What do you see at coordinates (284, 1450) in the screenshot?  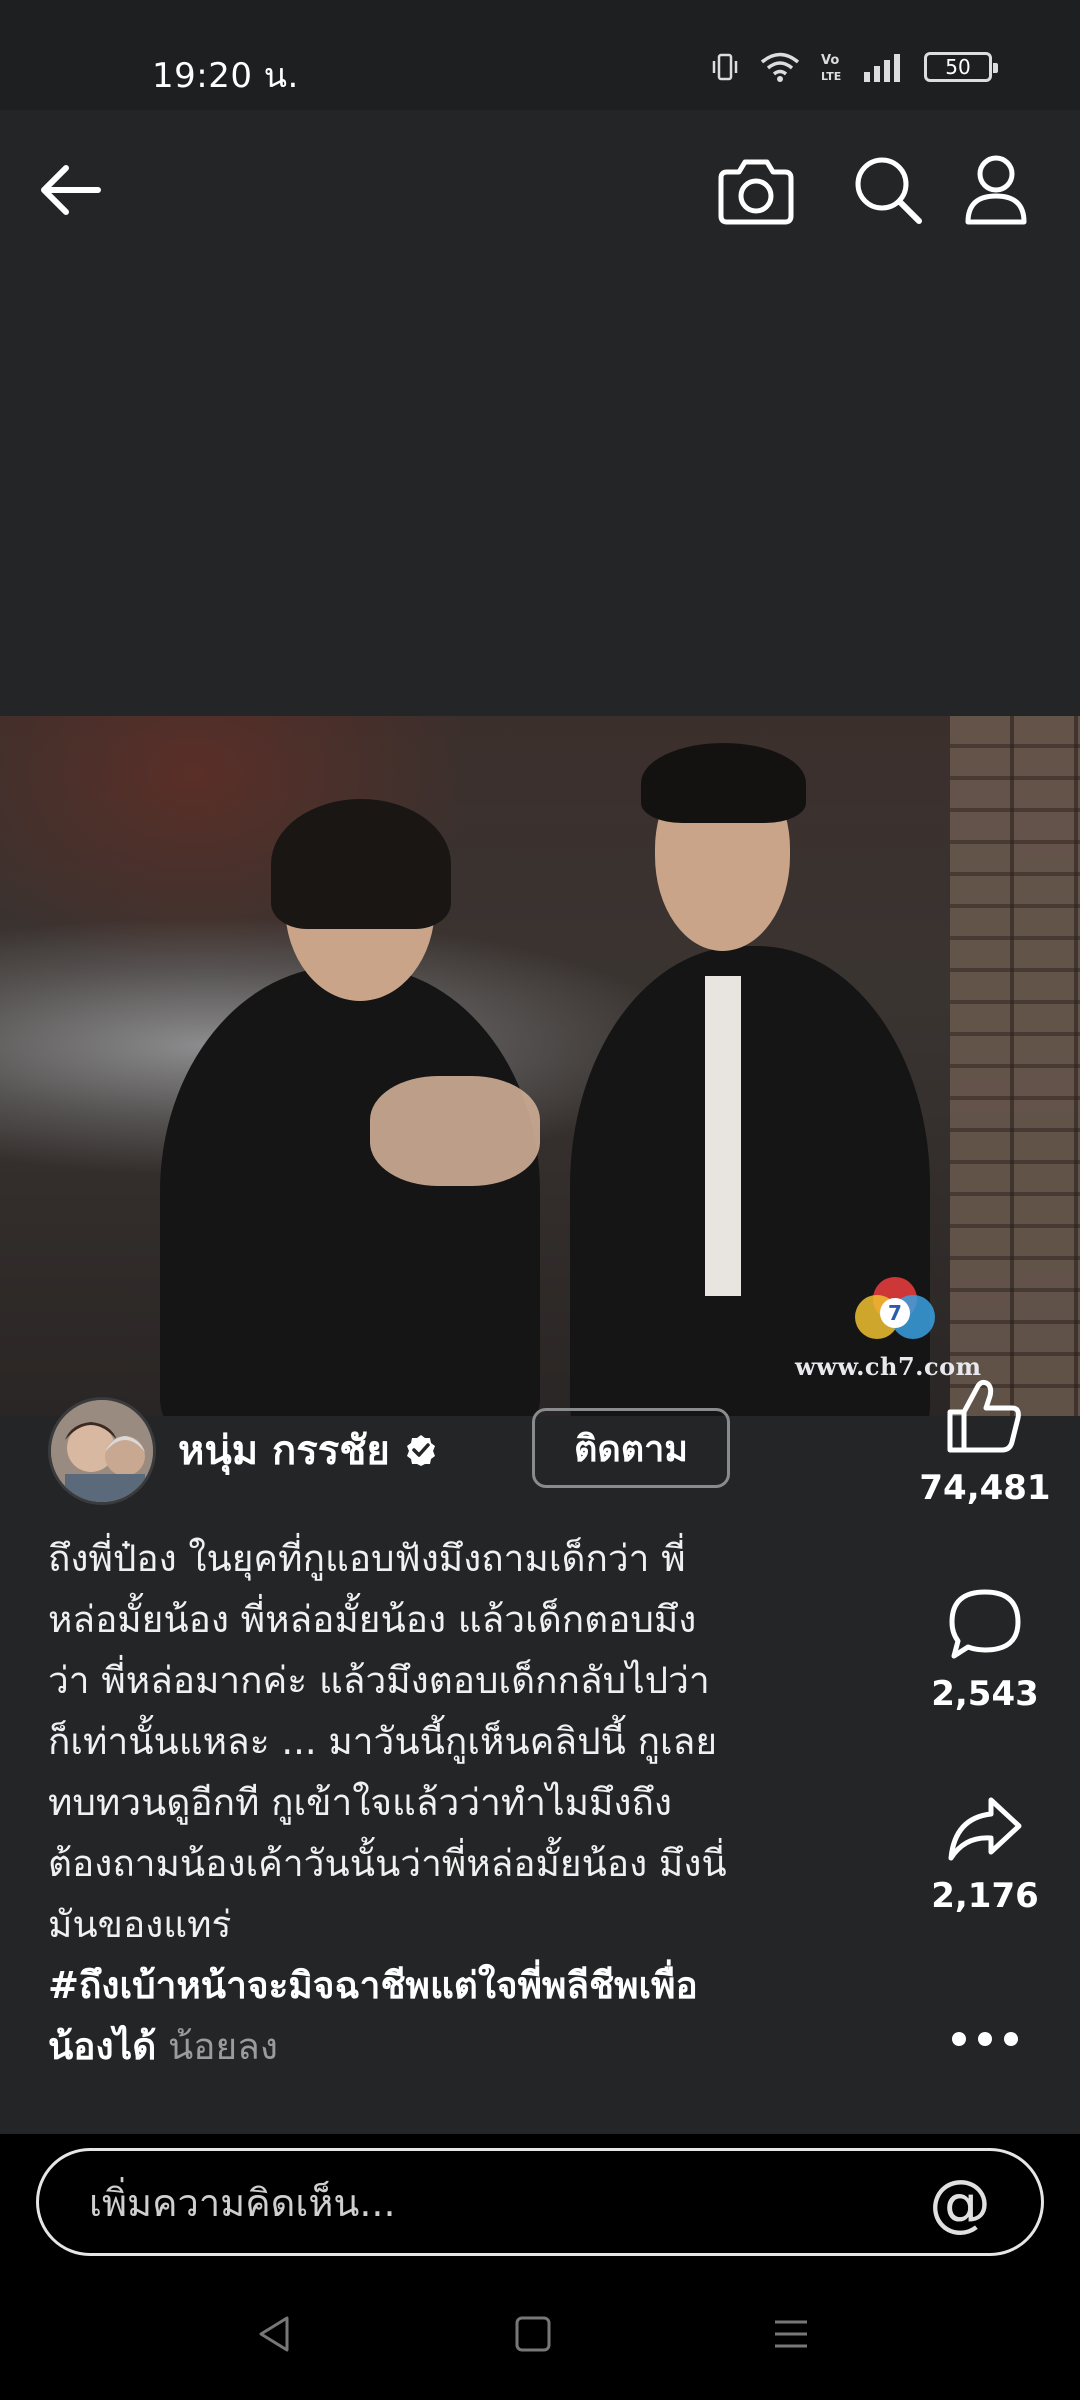 I see `author-name-text: หนุ่ม กรรชัย` at bounding box center [284, 1450].